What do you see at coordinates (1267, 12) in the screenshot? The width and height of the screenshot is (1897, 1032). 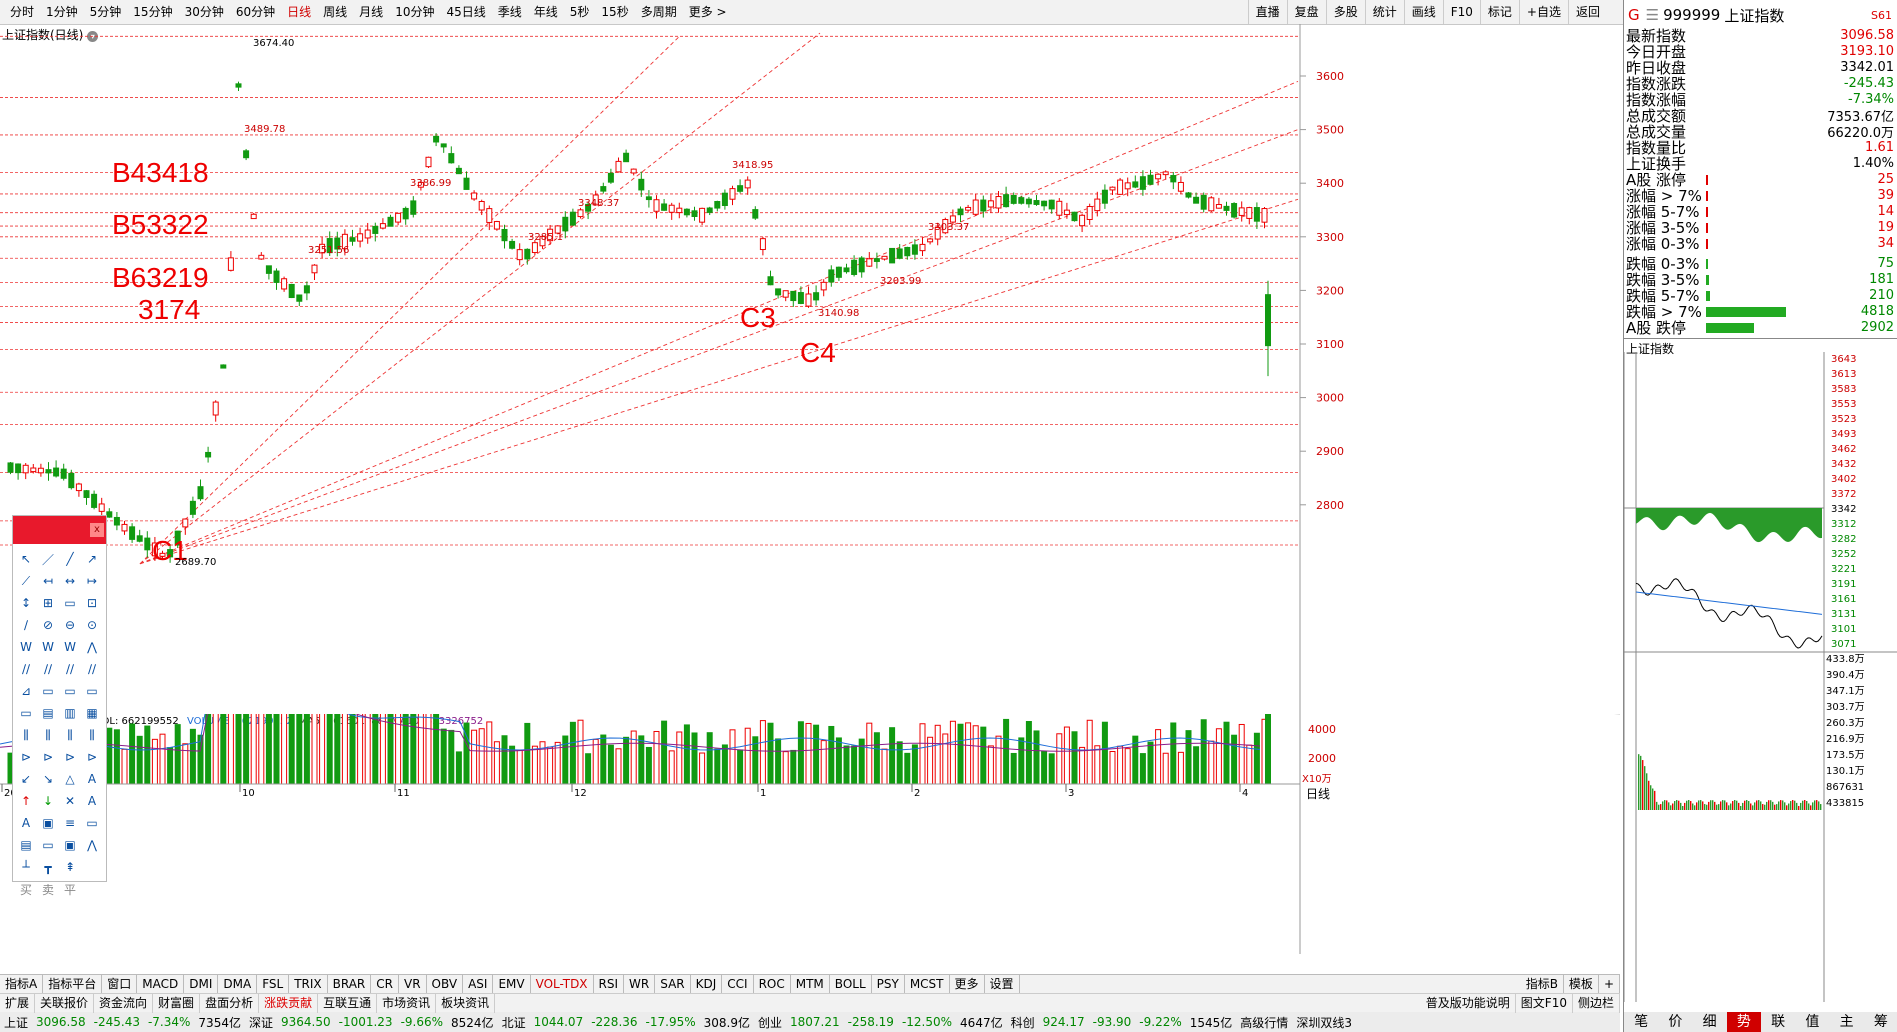 I see `chart-tool-button: 直播` at bounding box center [1267, 12].